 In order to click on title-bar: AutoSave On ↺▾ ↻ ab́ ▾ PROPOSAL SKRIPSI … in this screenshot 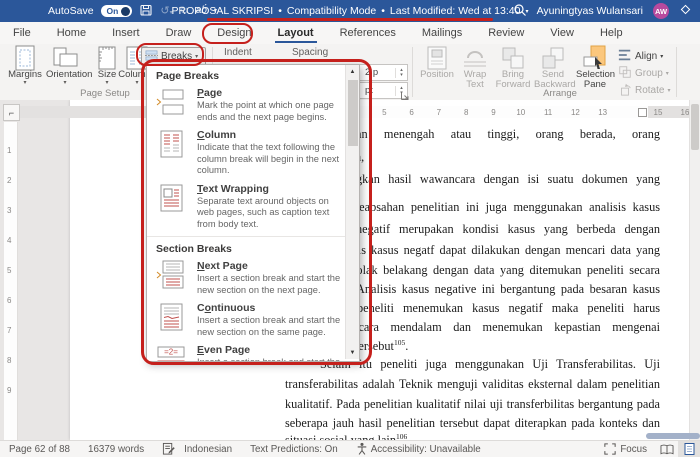, I will do `click(350, 11)`.